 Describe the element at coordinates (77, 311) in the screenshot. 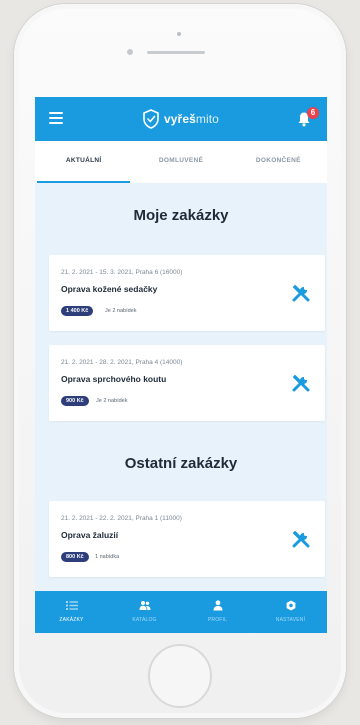

I see `order-price-badge: 1 400 Kč` at that location.